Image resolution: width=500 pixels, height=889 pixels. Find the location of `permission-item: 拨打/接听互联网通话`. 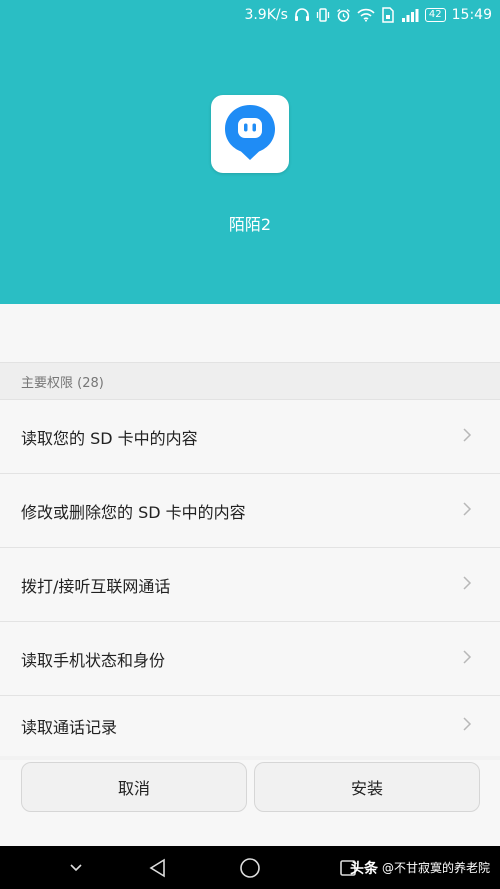

permission-item: 拨打/接听互联网通话 is located at coordinates (250, 585).